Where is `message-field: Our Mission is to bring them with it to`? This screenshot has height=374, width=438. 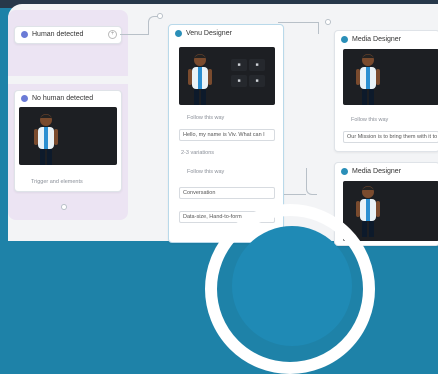
message-field: Our Mission is to bring them with it to is located at coordinates (390, 137).